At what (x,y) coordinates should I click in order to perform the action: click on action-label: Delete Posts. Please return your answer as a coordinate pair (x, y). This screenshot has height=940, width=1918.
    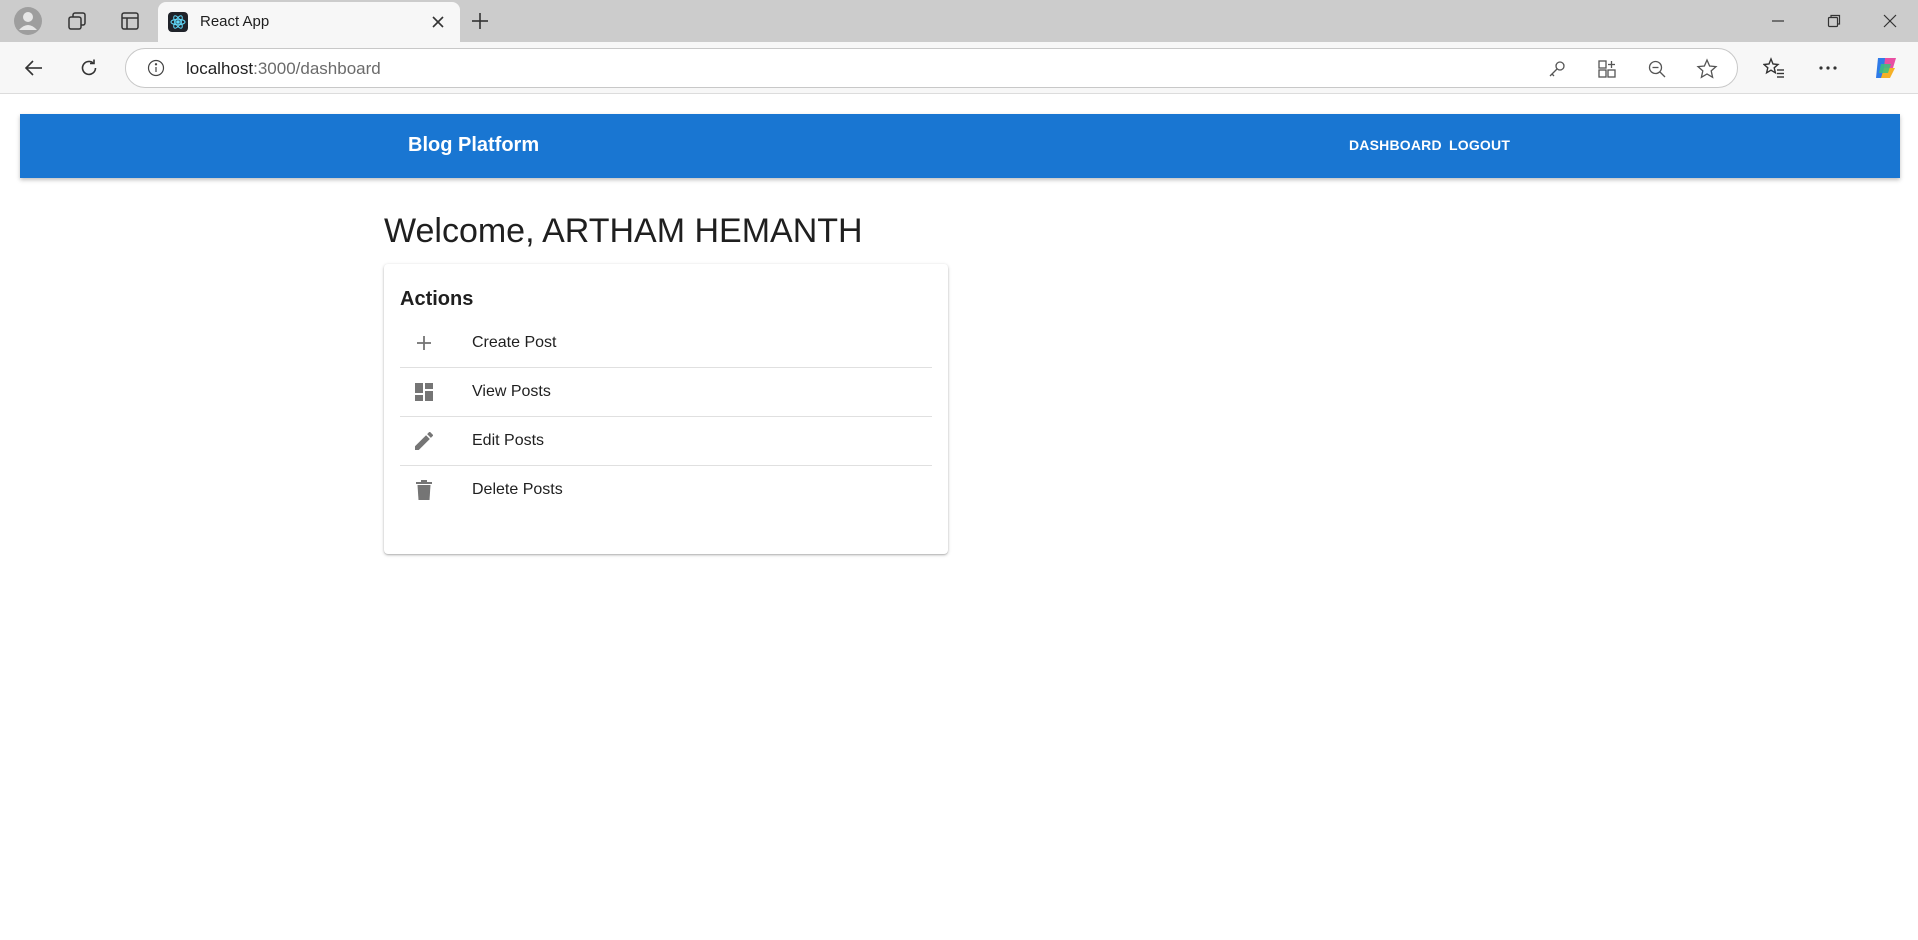
    Looking at the image, I should click on (517, 489).